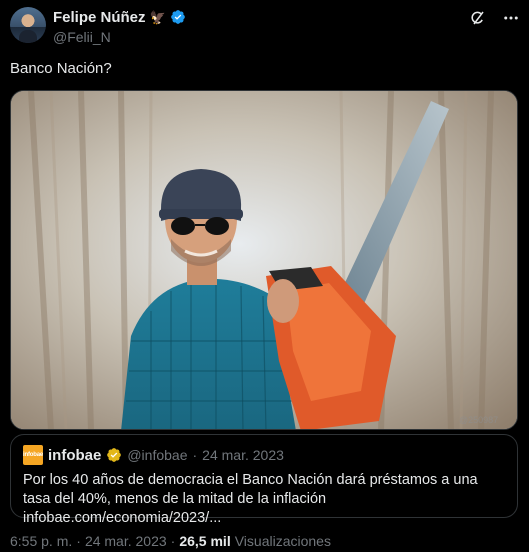 Image resolution: width=529 pixels, height=552 pixels. I want to click on grok-icon, so click(477, 18).